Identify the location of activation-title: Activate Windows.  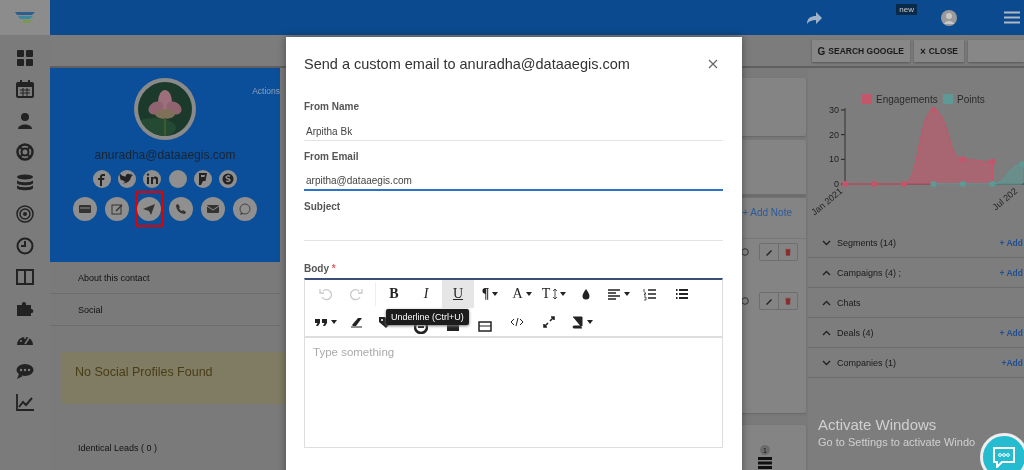
(878, 424).